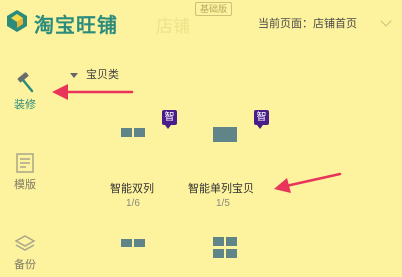  Describe the element at coordinates (132, 189) in the screenshot. I see `module-name: 智能双列` at that location.